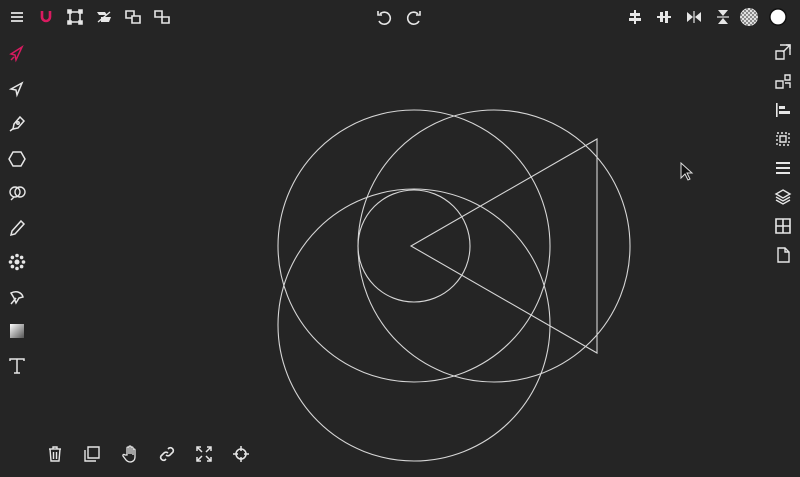 The image size is (800, 477). Describe the element at coordinates (687, 171) in the screenshot. I see `mouse-cursor-icon` at that location.